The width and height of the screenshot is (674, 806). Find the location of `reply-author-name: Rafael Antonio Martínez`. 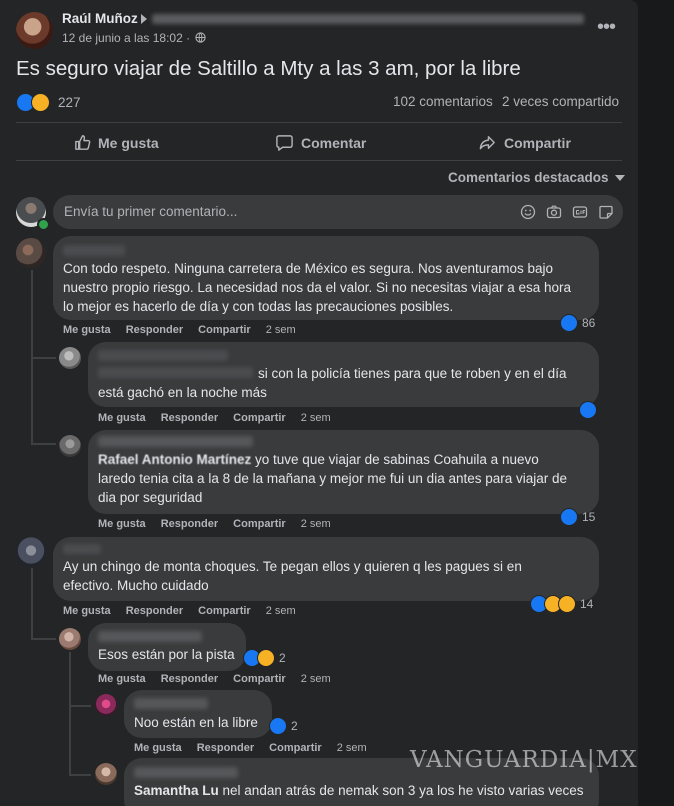

reply-author-name: Rafael Antonio Martínez is located at coordinates (174, 459).